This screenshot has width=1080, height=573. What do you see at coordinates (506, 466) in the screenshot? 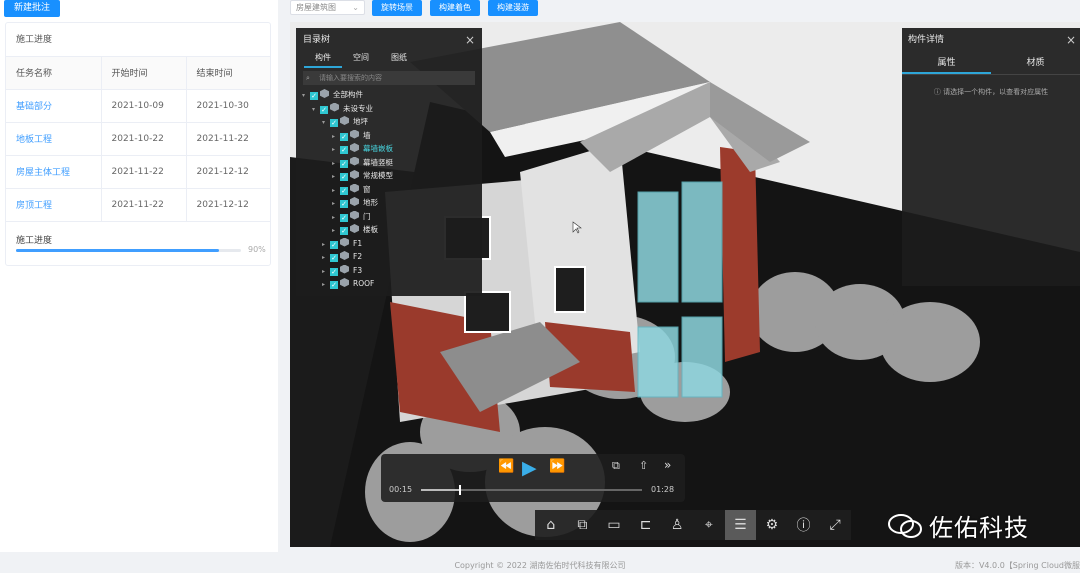
I see `rewind-icon: ⏪` at bounding box center [506, 466].